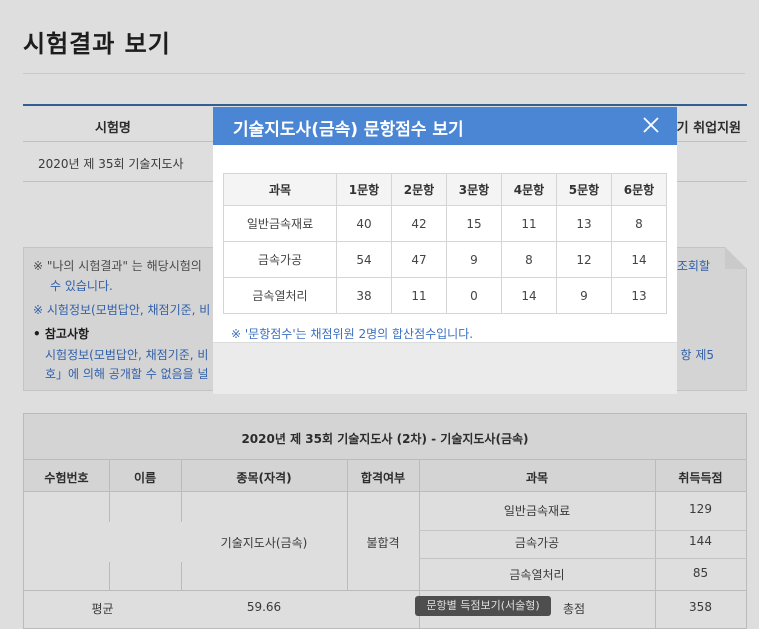 The image size is (759, 629). I want to click on table-row: 금속가공 54 47 9 8 12 14, so click(445, 259).